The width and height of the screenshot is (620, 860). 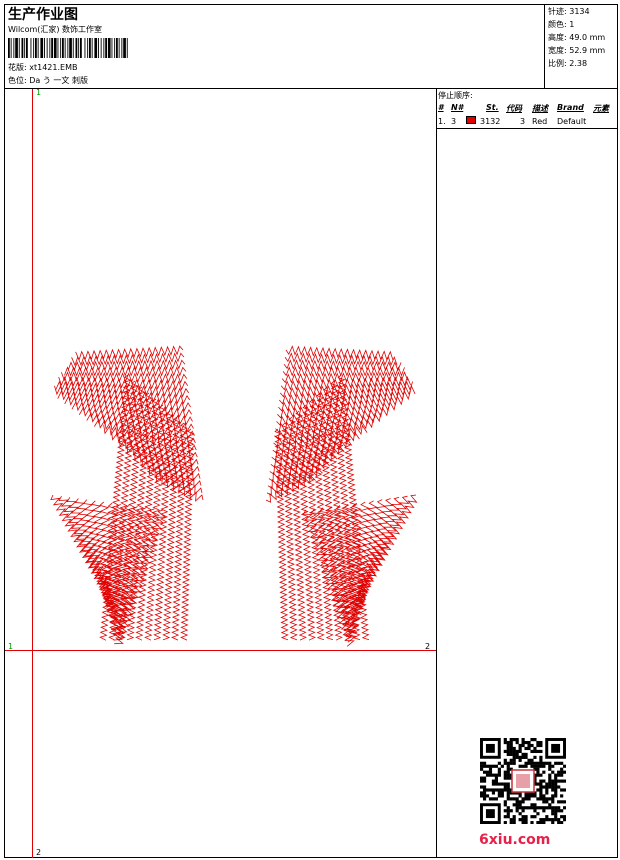 I want to click on design-file-name: xt1421.EMB, so click(x=53, y=67).